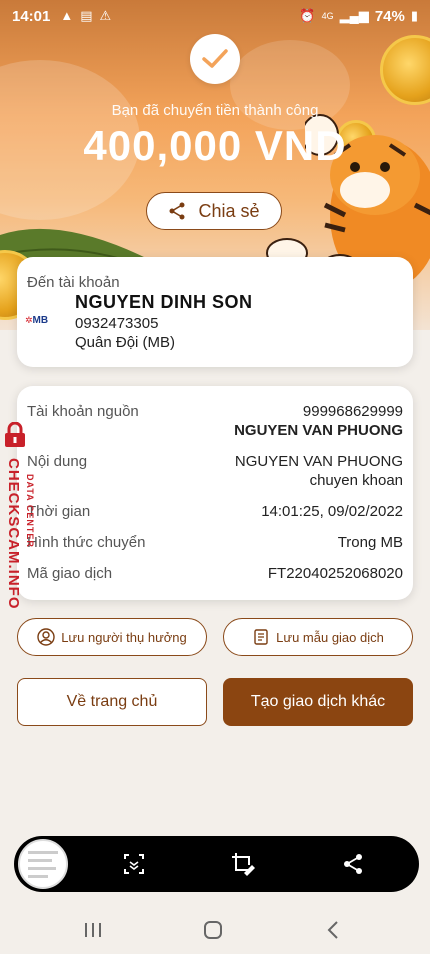 This screenshot has height=954, width=430. What do you see at coordinates (57, 461) in the screenshot?
I see `content-label: Nội dung` at bounding box center [57, 461].